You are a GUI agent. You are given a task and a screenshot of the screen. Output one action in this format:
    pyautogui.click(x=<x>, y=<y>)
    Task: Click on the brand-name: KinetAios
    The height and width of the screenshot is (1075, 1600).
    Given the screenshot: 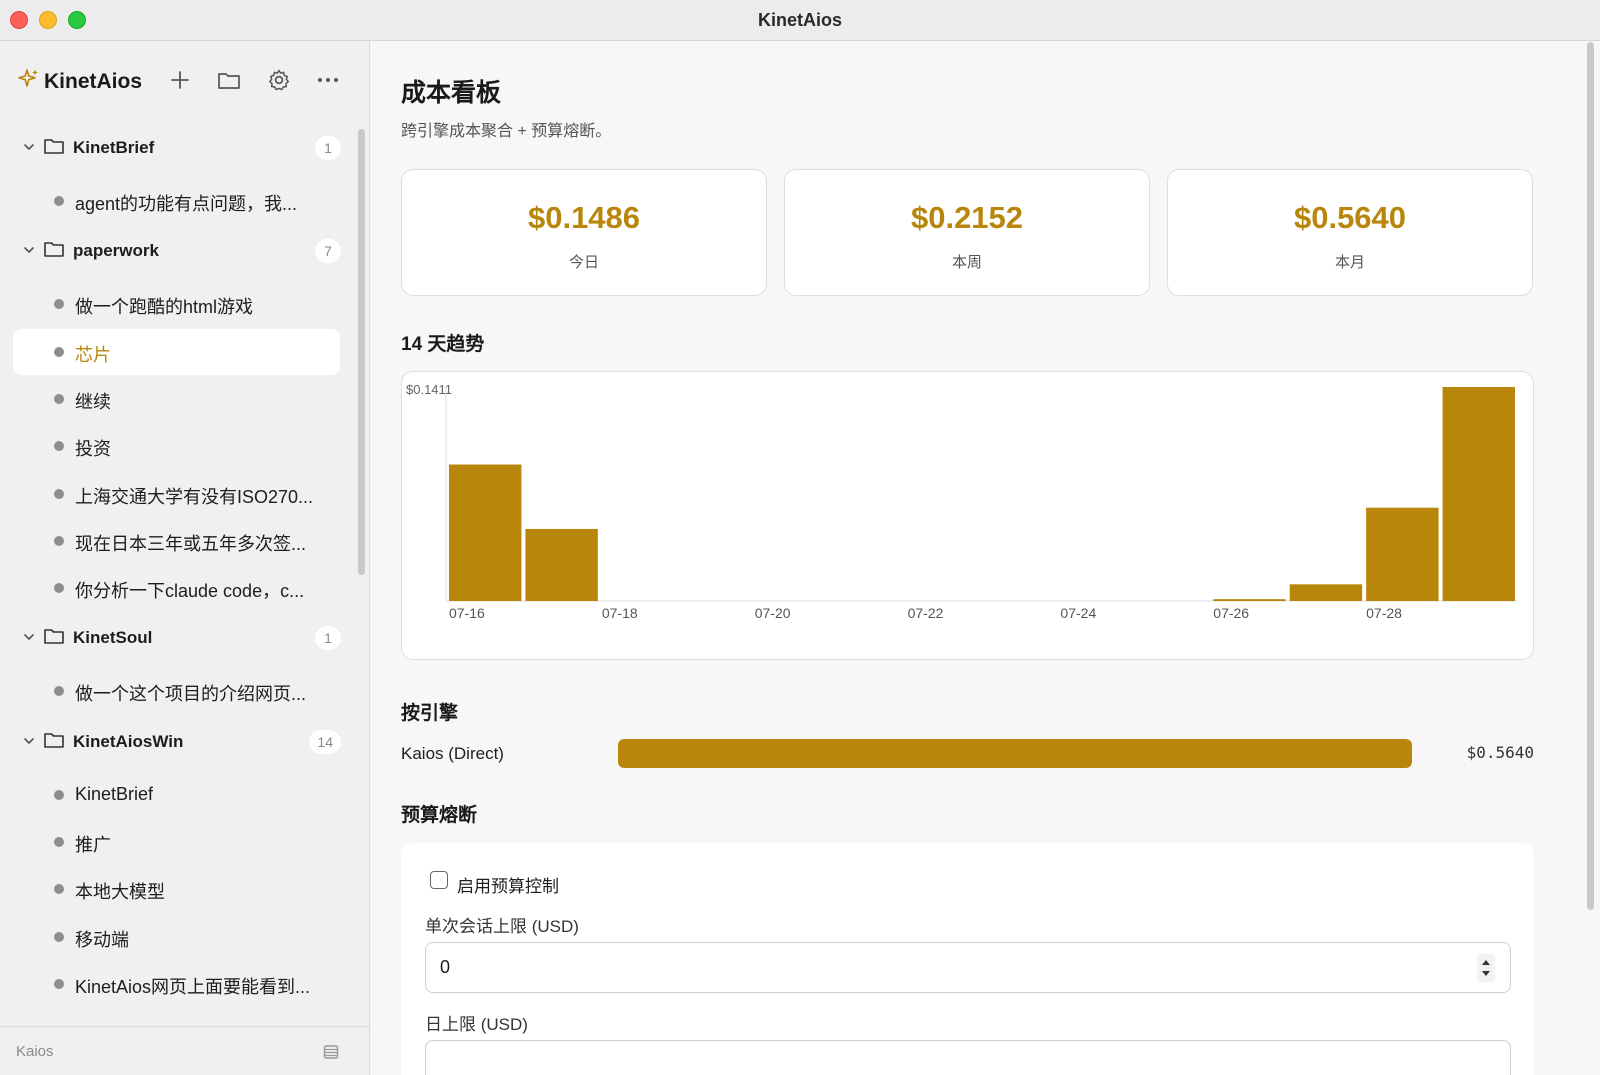 What is the action you would take?
    pyautogui.click(x=93, y=81)
    